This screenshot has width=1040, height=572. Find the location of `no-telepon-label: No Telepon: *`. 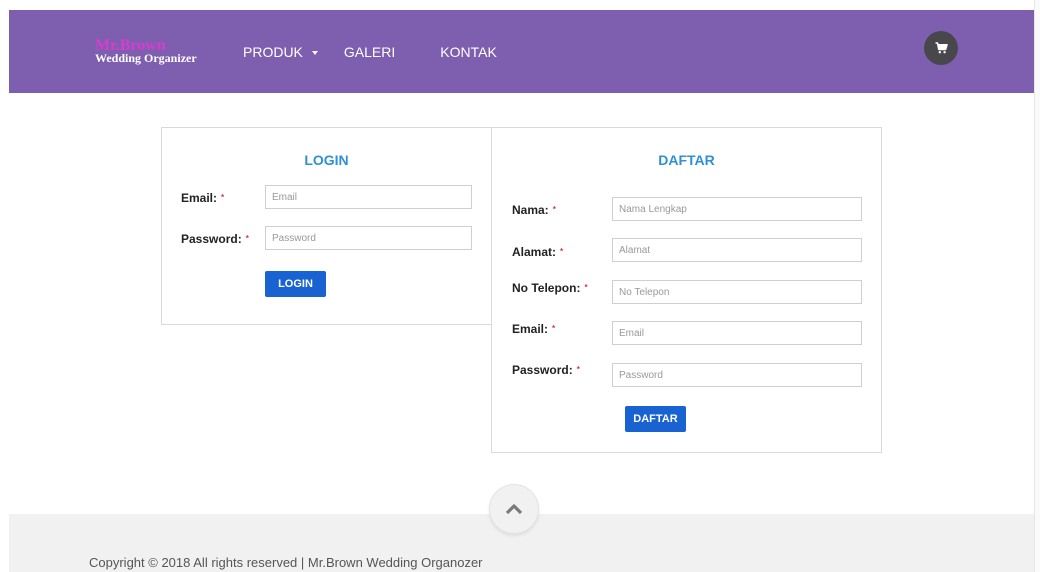

no-telepon-label: No Telepon: * is located at coordinates (550, 288).